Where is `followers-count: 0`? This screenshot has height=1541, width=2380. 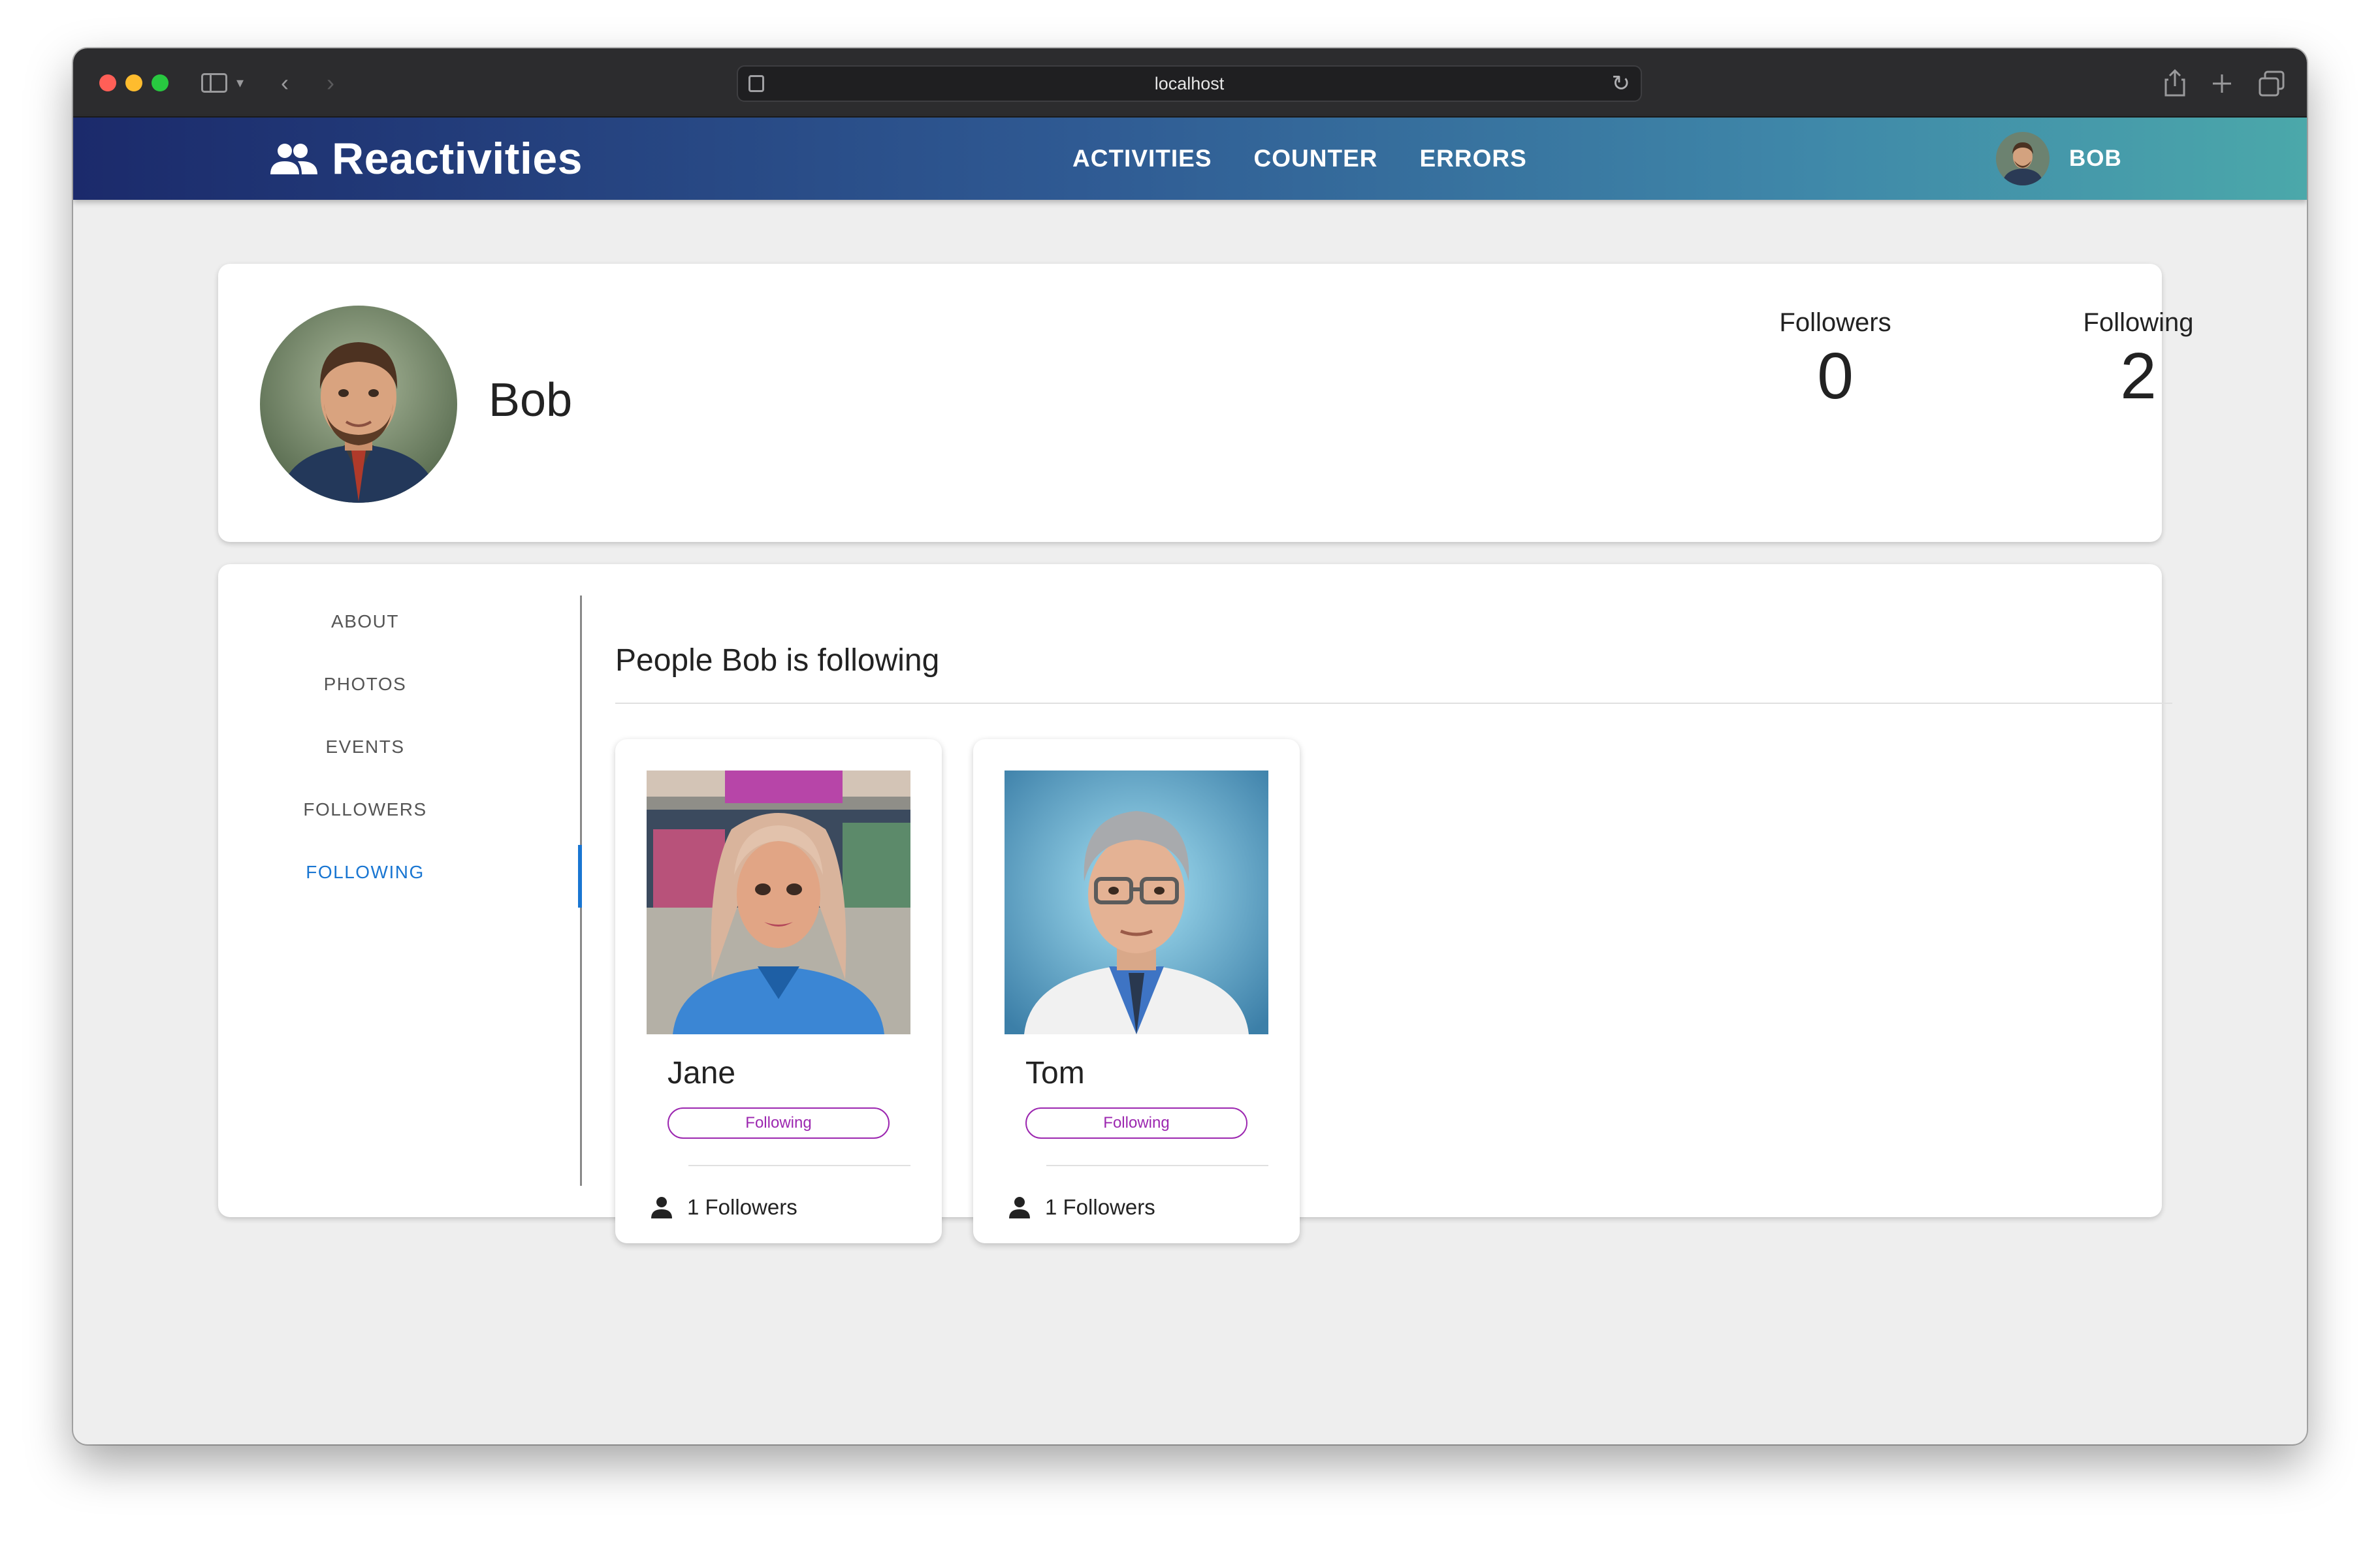 followers-count: 0 is located at coordinates (1835, 376).